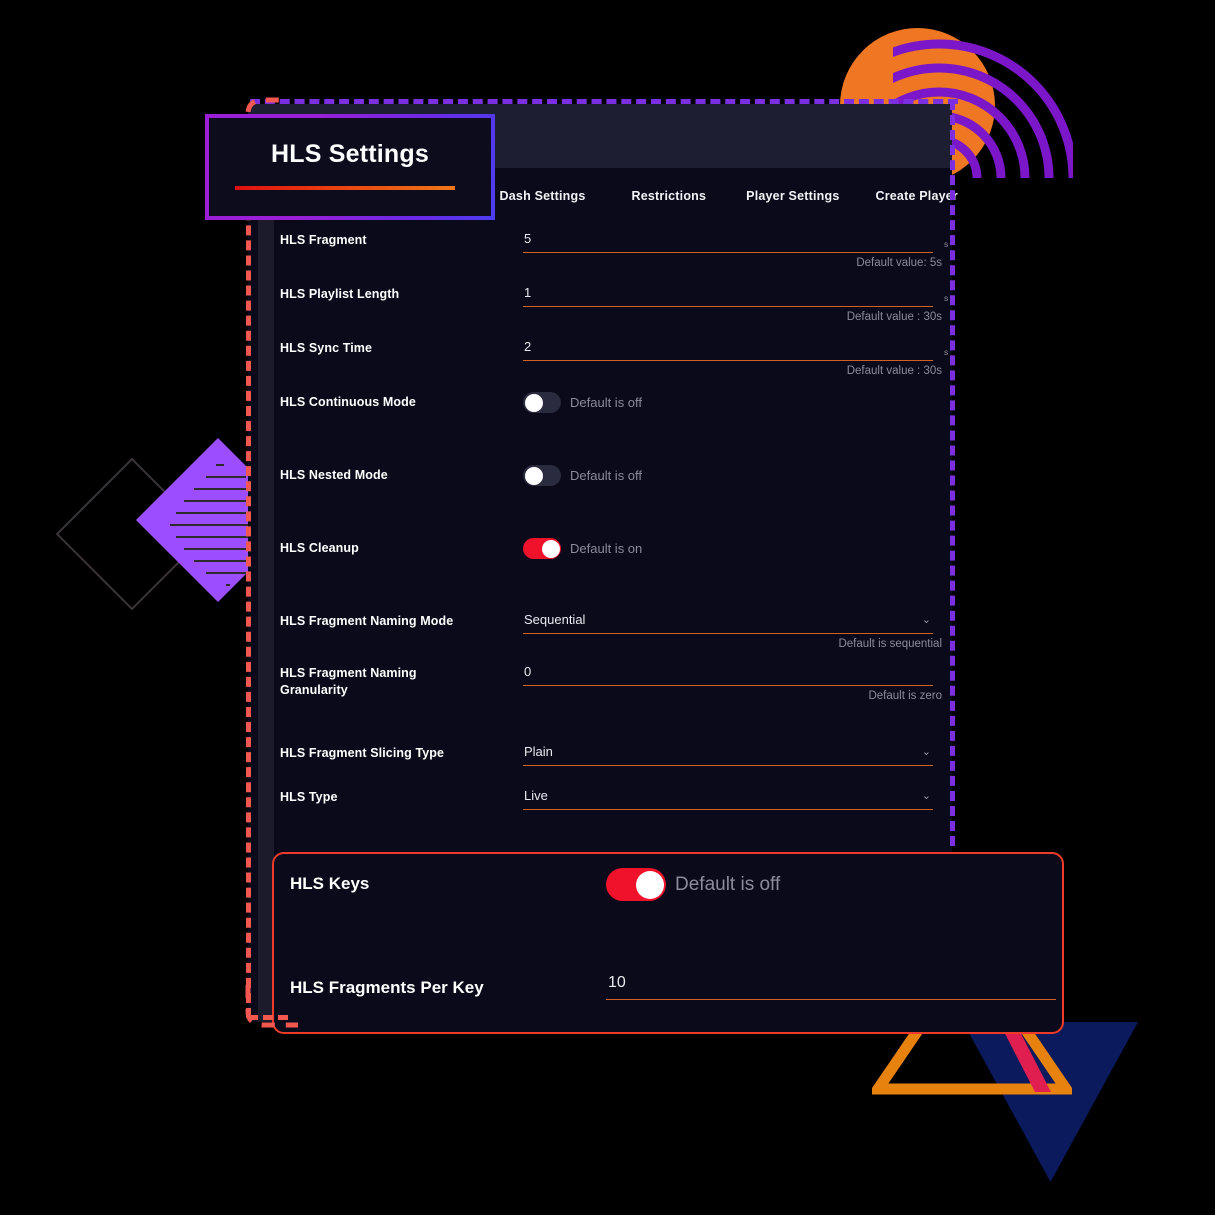 The height and width of the screenshot is (1215, 1215). Describe the element at coordinates (528, 346) in the screenshot. I see `input-value: 2` at that location.